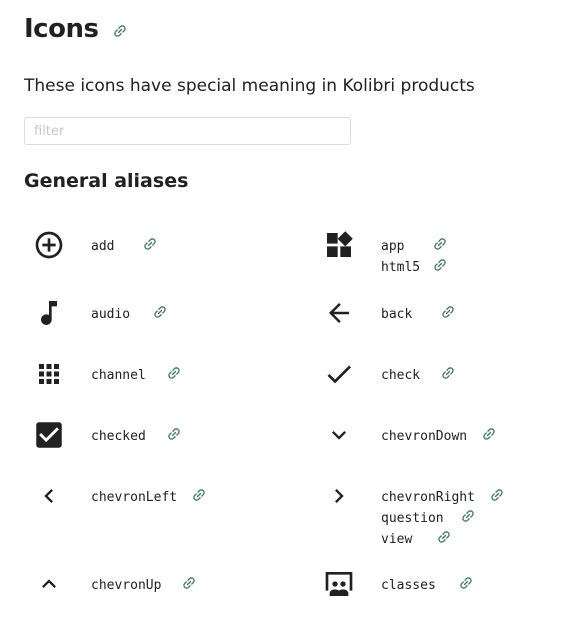 This screenshot has width=573, height=620. I want to click on add-circle-icon, so click(49, 245).